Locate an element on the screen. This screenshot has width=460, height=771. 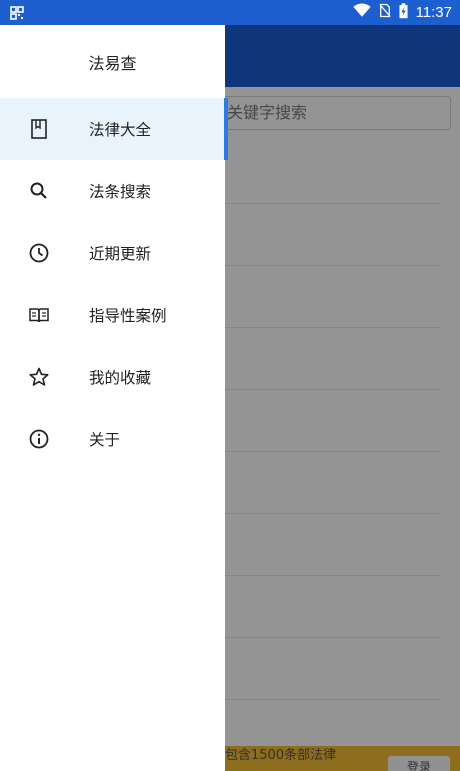
drawer-item-about: 关于 is located at coordinates (112, 439).